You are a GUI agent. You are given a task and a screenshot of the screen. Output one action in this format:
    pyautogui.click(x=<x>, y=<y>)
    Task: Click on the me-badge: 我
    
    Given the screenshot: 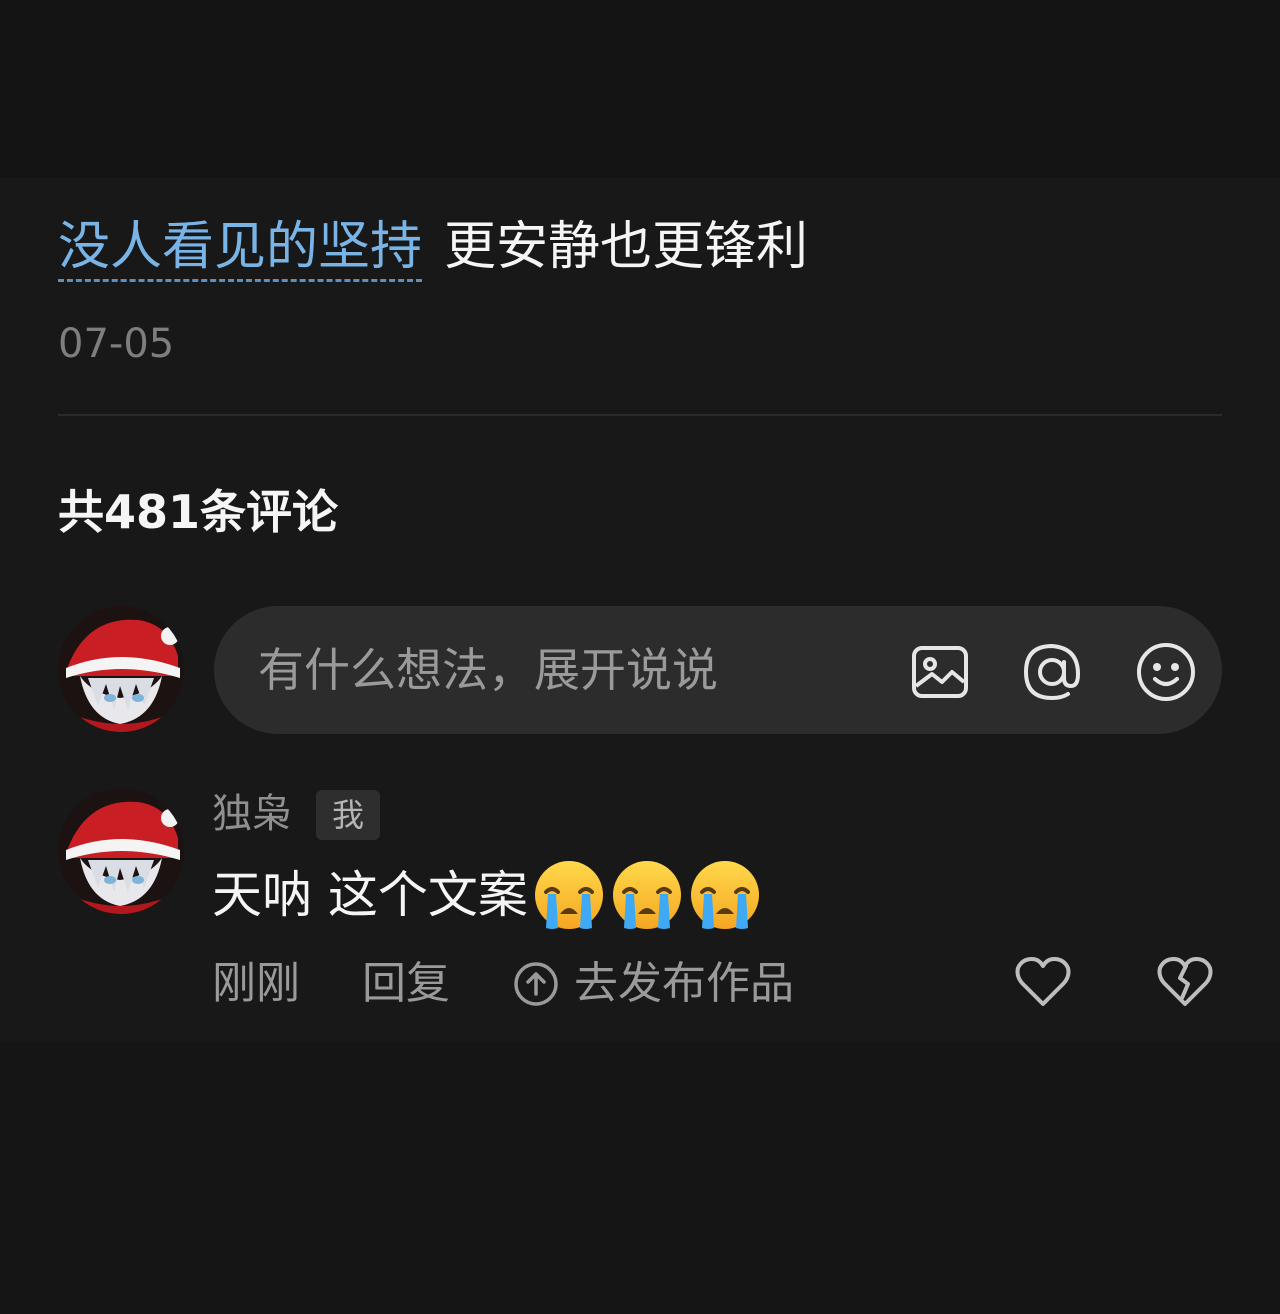 What is the action you would take?
    pyautogui.click(x=348, y=815)
    